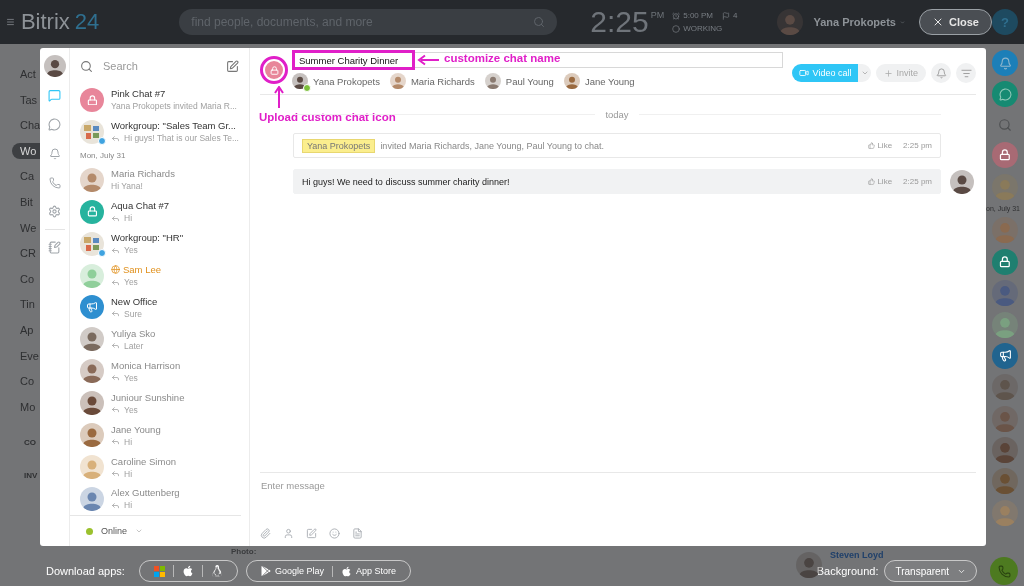 This screenshot has height=586, width=1024. What do you see at coordinates (20, 99) in the screenshot?
I see `menu-item: Tas` at bounding box center [20, 99].